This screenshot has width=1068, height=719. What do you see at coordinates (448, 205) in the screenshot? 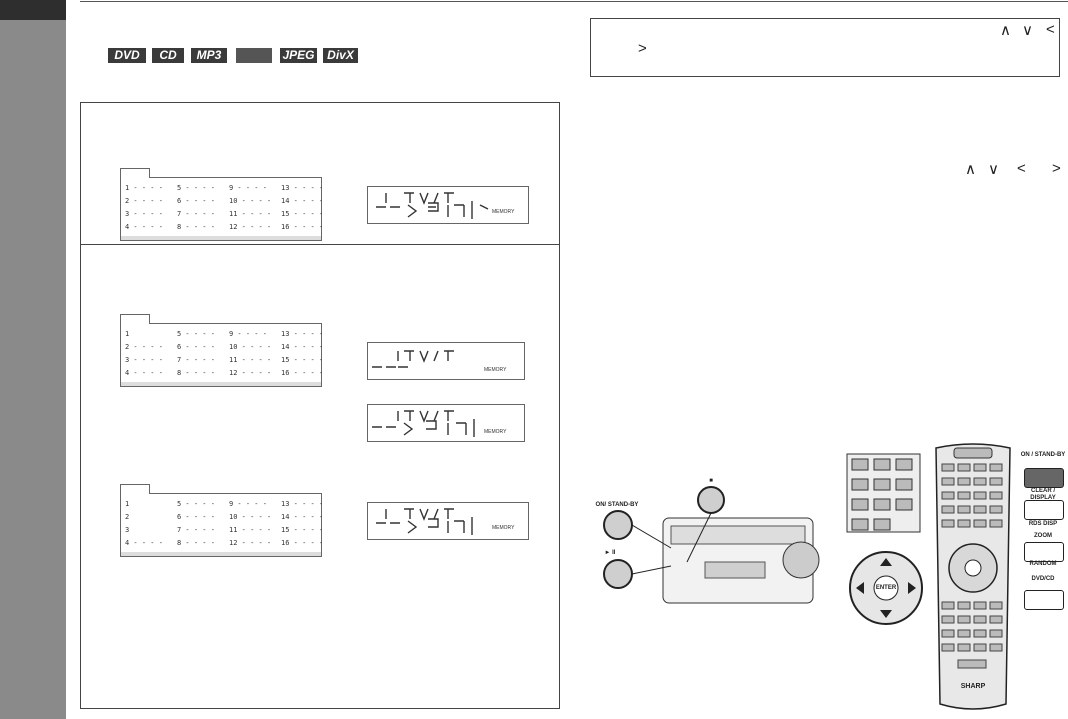
I see `lcd-display-1: MEMORY` at bounding box center [448, 205].